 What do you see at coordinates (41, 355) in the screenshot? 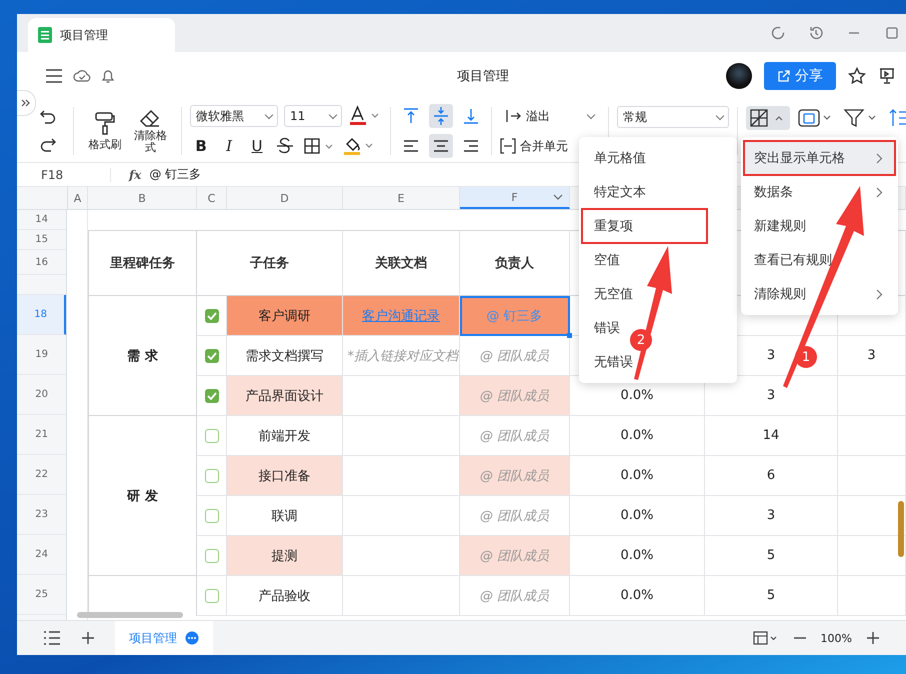
I see `row-number: 19` at bounding box center [41, 355].